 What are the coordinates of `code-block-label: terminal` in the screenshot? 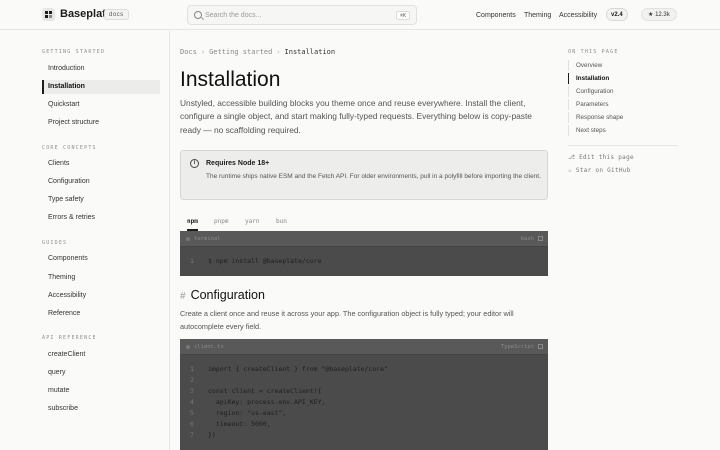 It's located at (207, 239).